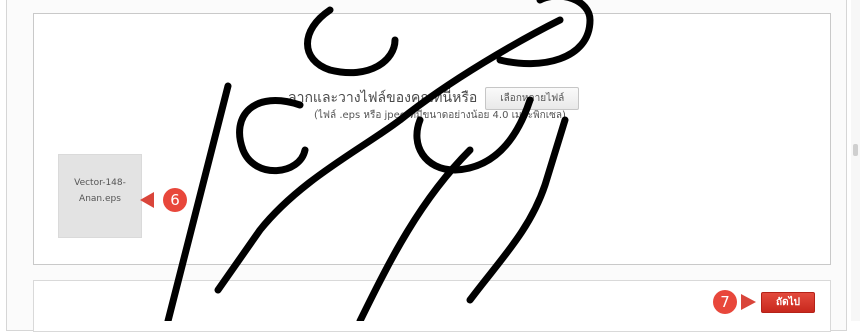 Image resolution: width=860 pixels, height=332 pixels. Describe the element at coordinates (788, 302) in the screenshot. I see `next-button: ถัดไป` at that location.